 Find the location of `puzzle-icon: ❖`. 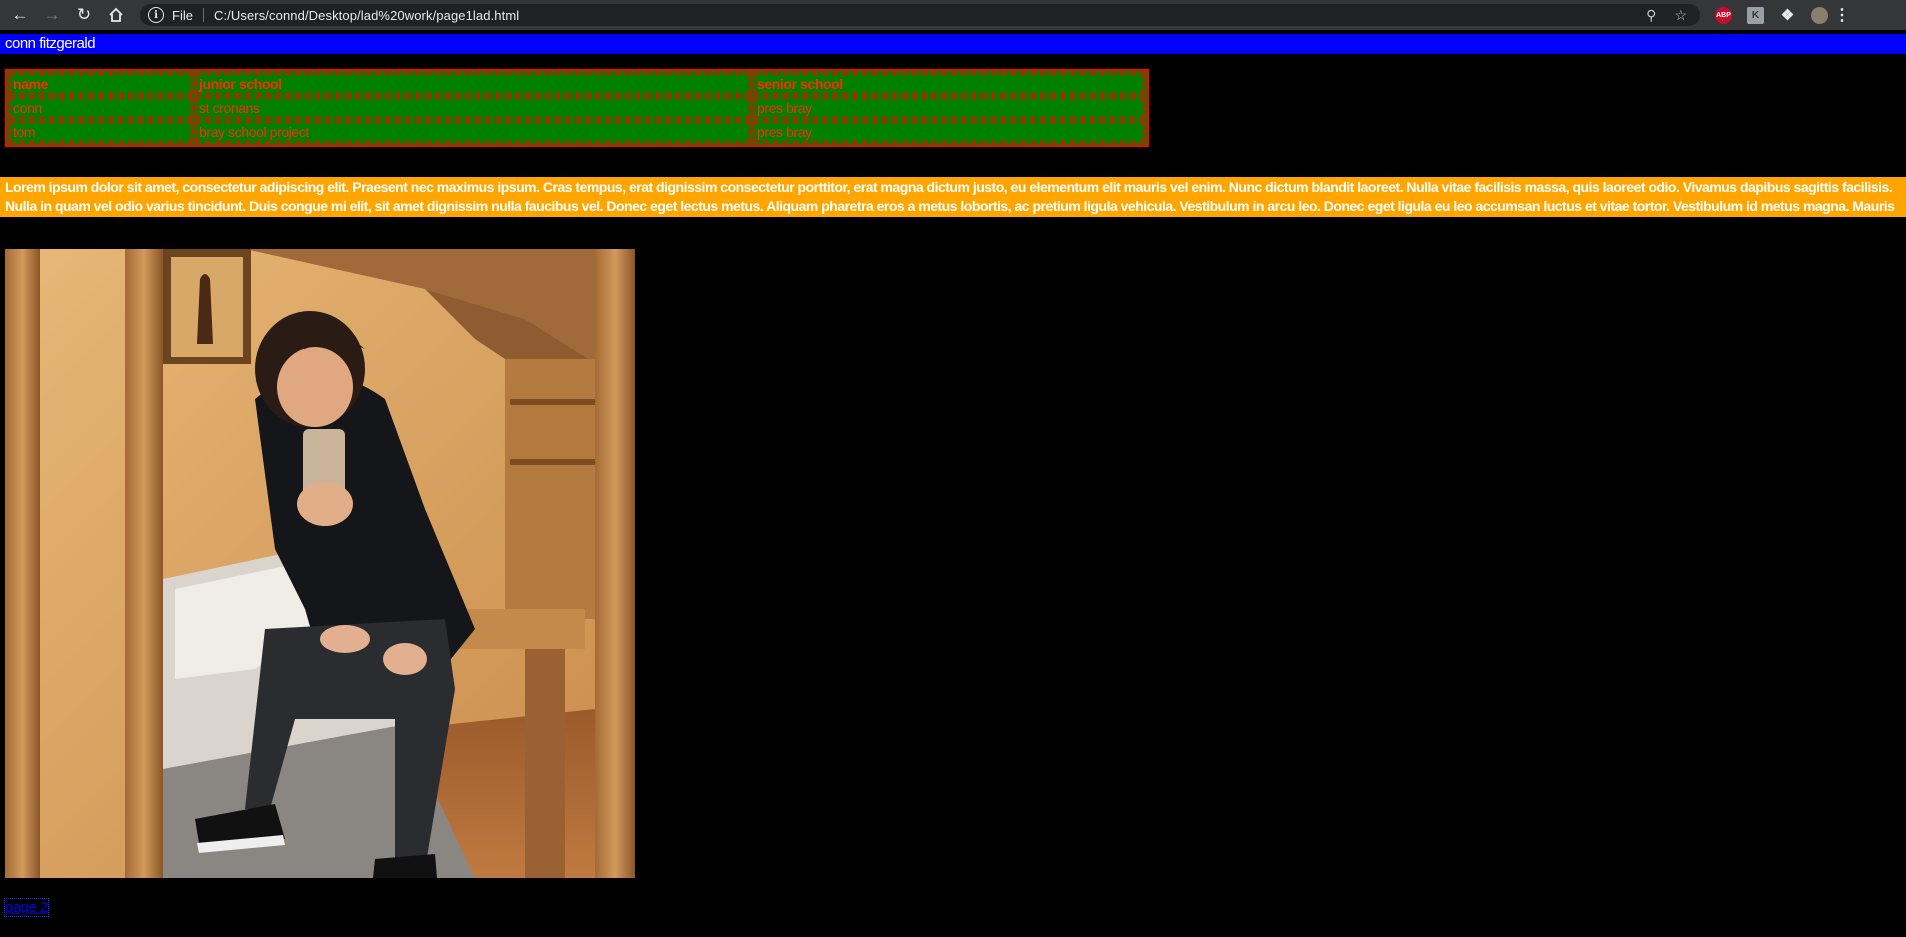

puzzle-icon: ❖ is located at coordinates (1787, 15).